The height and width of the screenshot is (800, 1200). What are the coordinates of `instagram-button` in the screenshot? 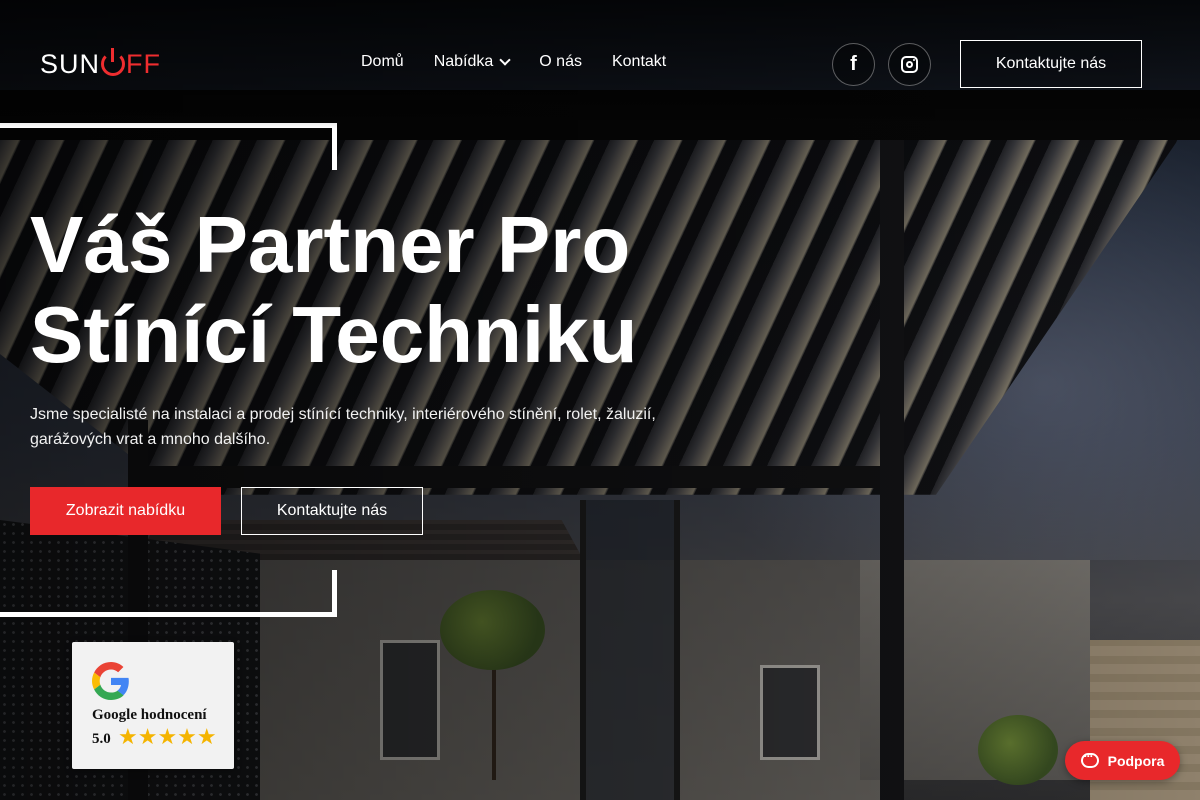 It's located at (909, 64).